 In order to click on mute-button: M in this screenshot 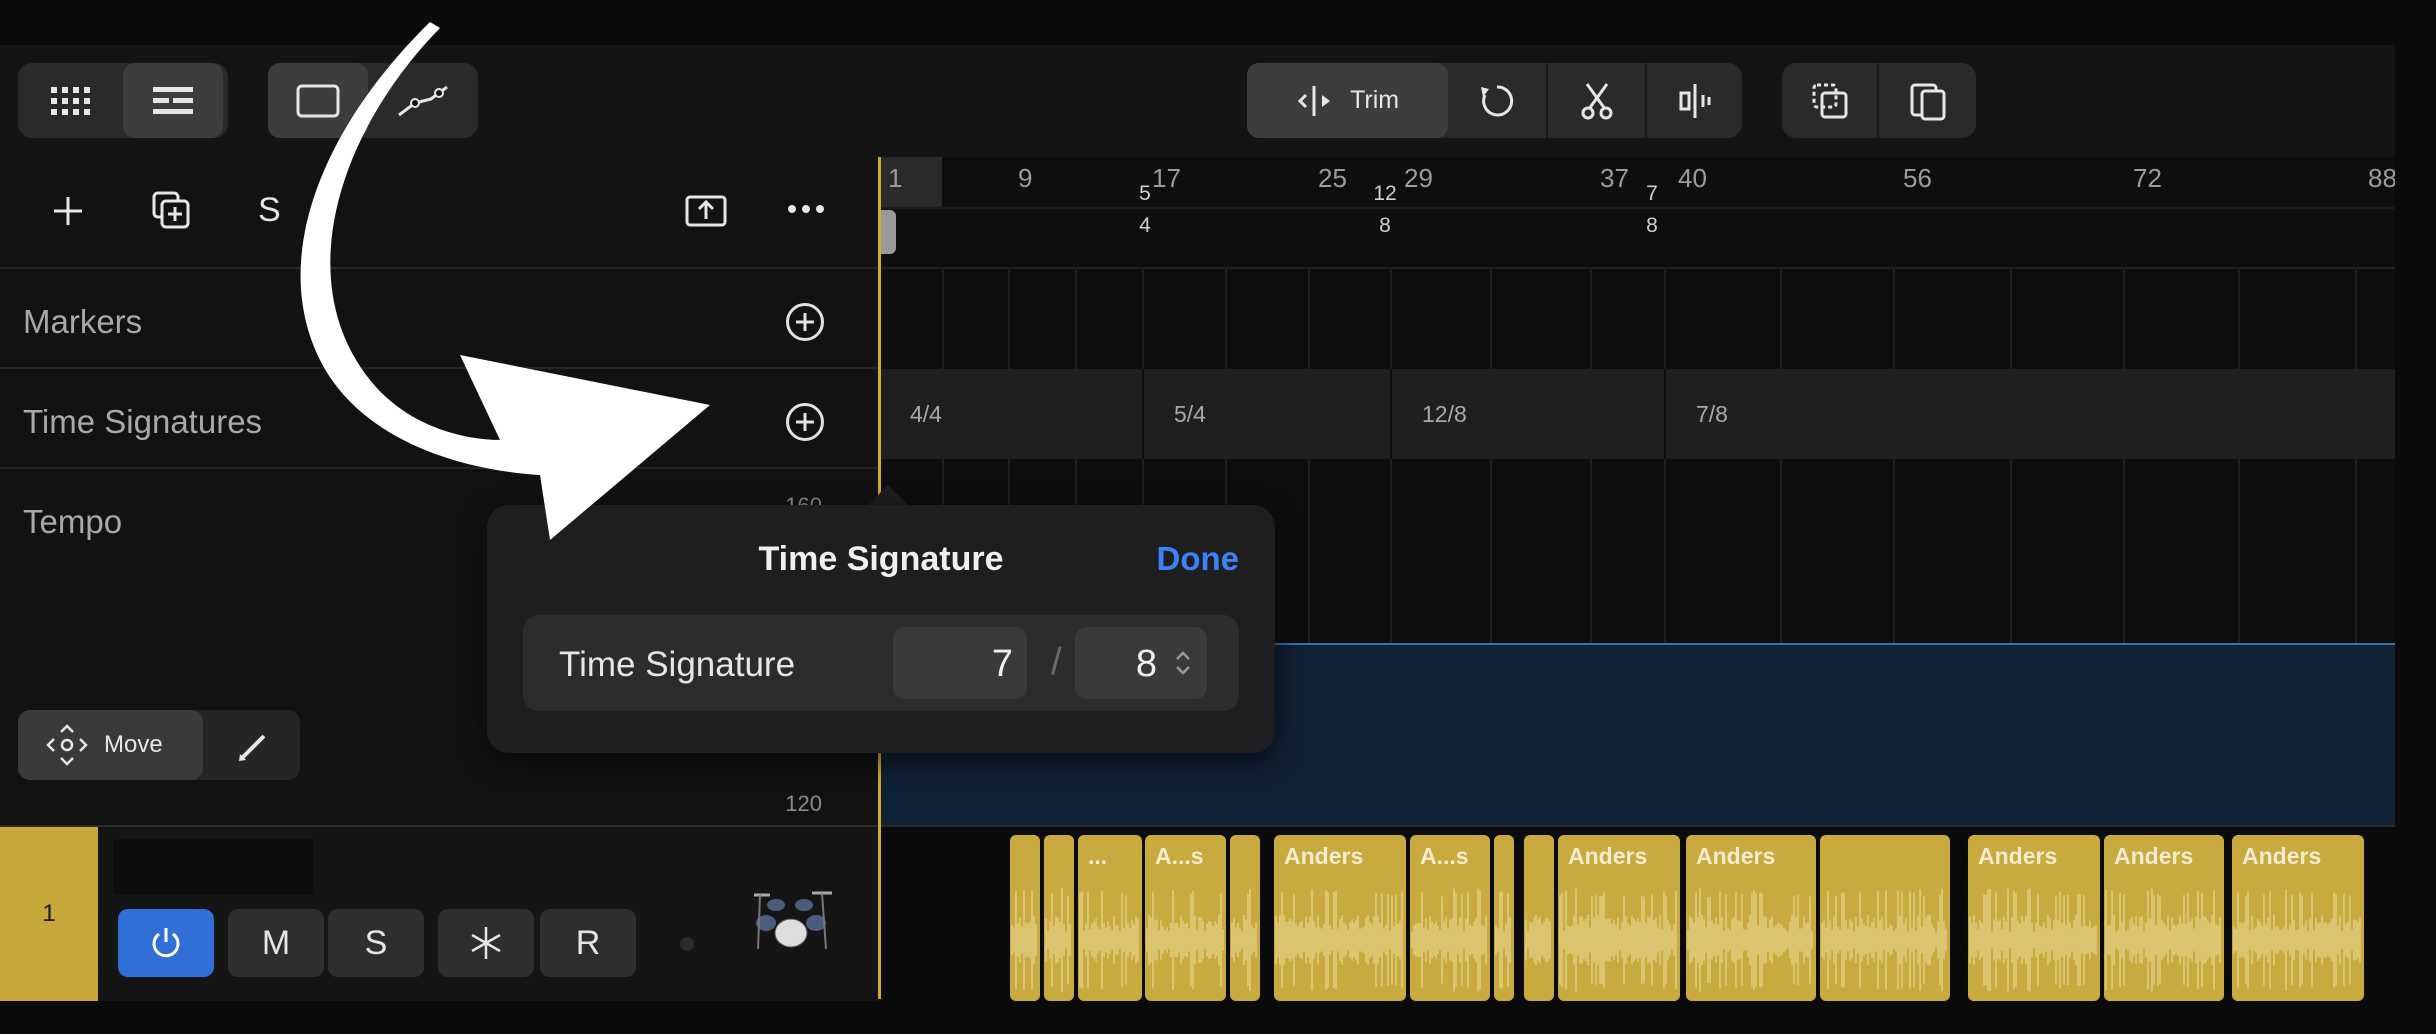, I will do `click(276, 943)`.